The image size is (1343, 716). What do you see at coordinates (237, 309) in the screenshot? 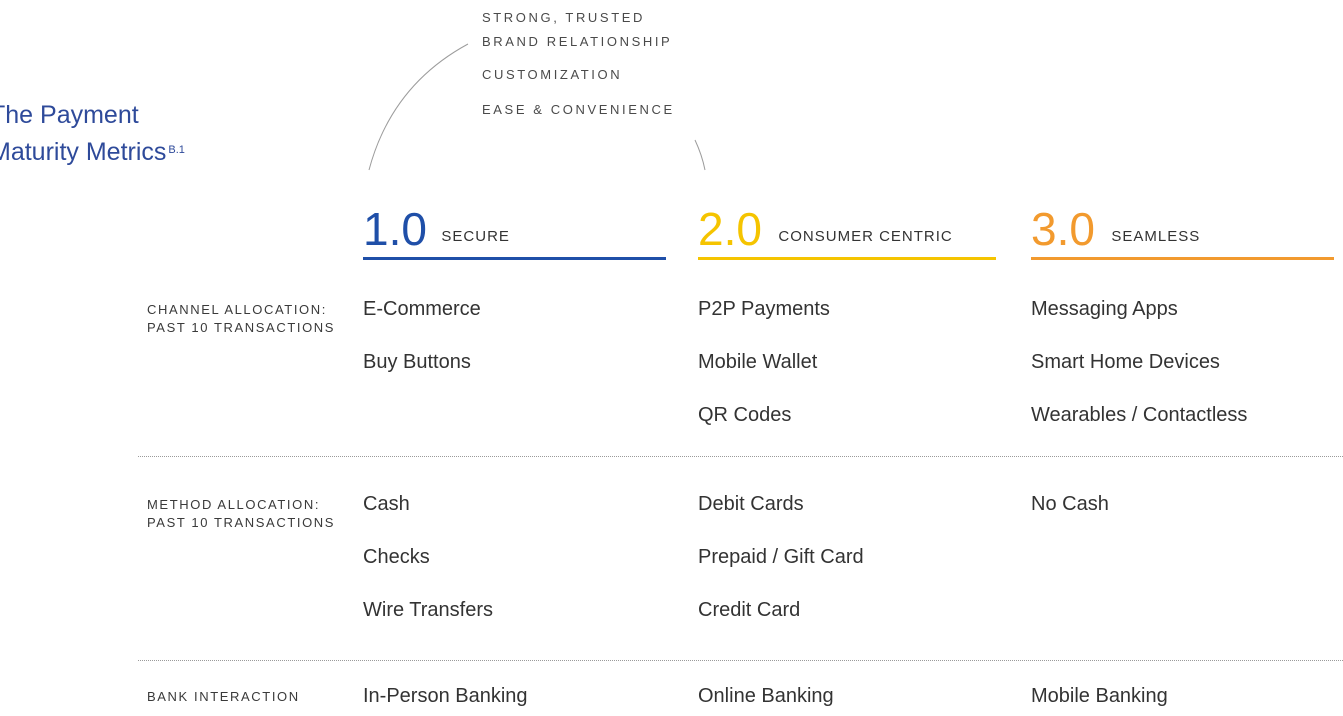
I see `row-label-line-1: CHANNEL ALLOCATION:` at bounding box center [237, 309].